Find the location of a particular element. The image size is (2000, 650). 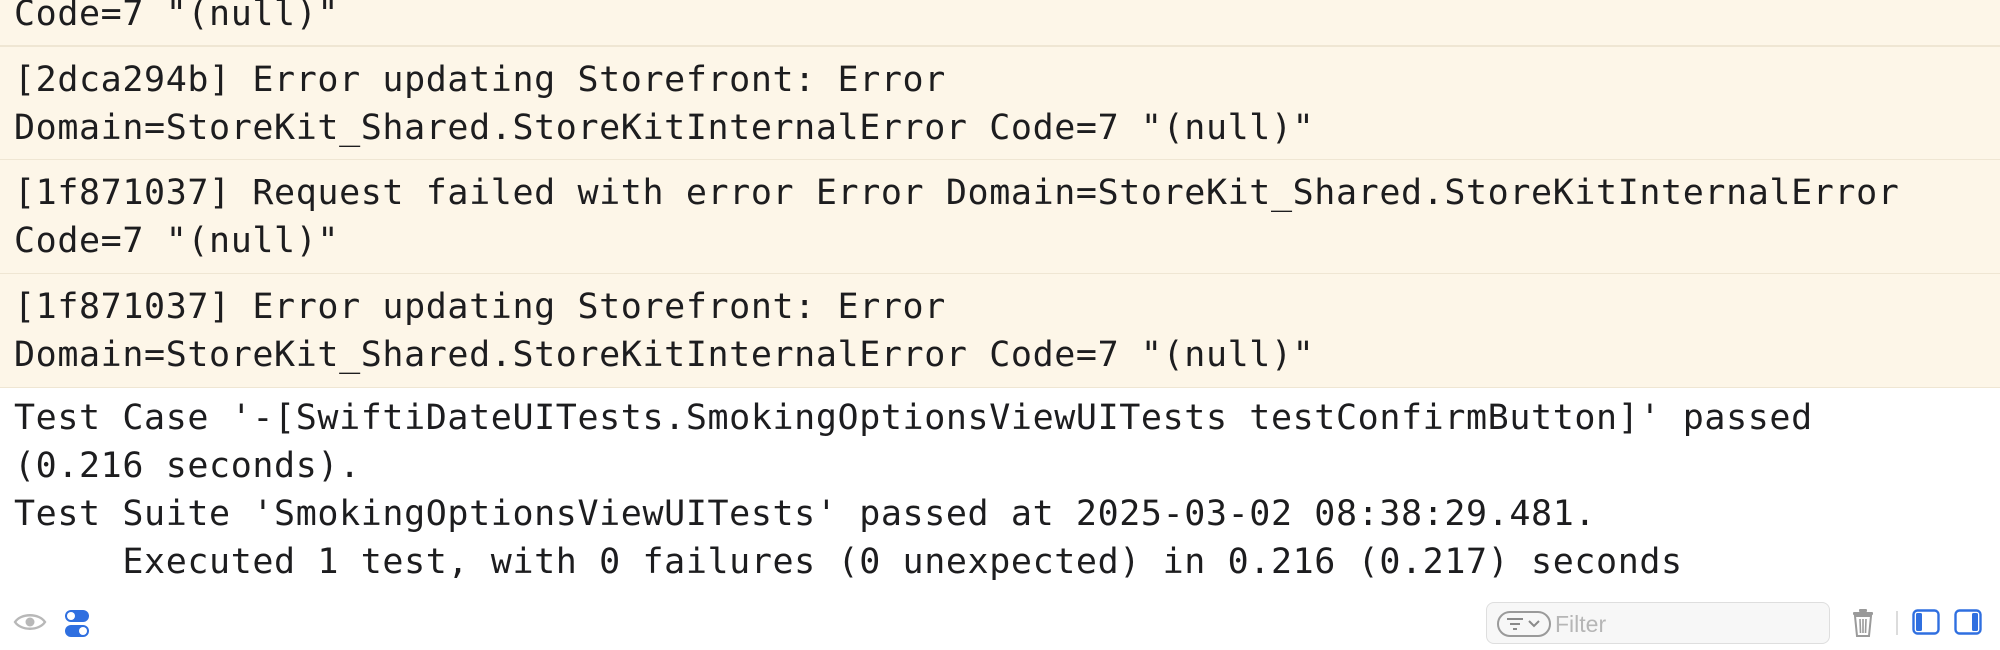

filter-input is located at coordinates (1685, 624).